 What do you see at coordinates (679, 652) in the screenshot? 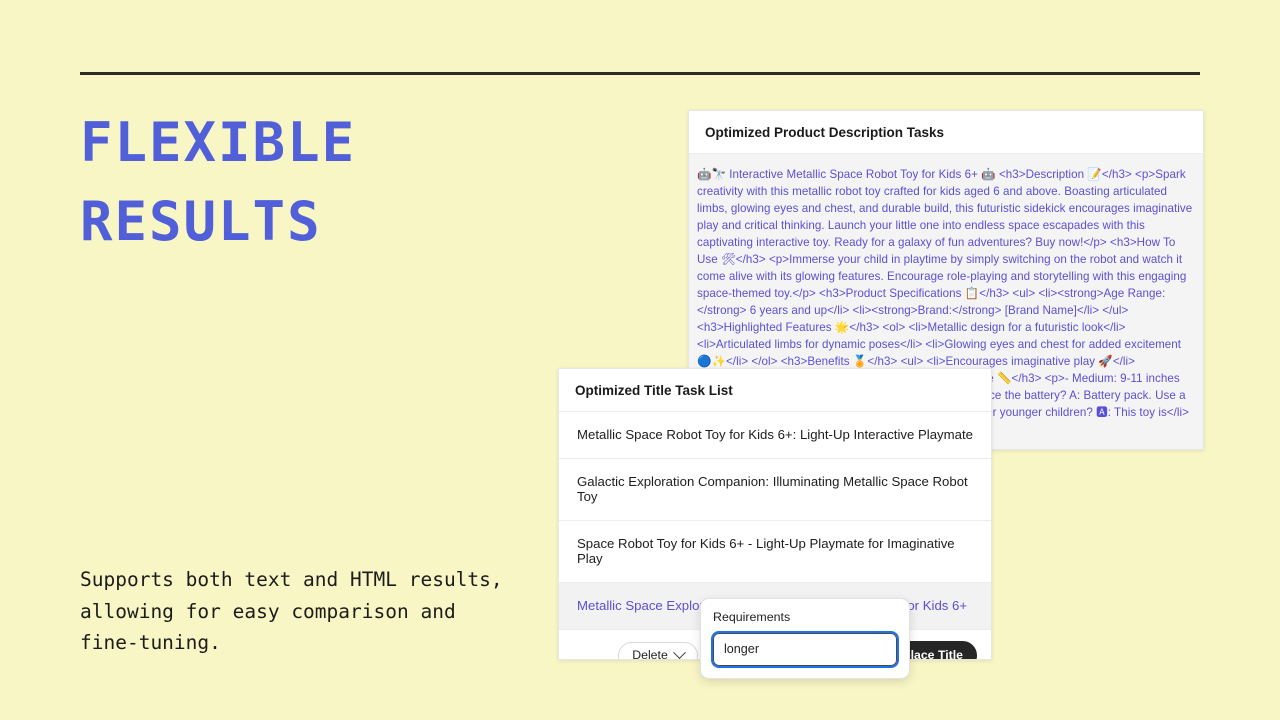
I see `chevron-down-icon` at bounding box center [679, 652].